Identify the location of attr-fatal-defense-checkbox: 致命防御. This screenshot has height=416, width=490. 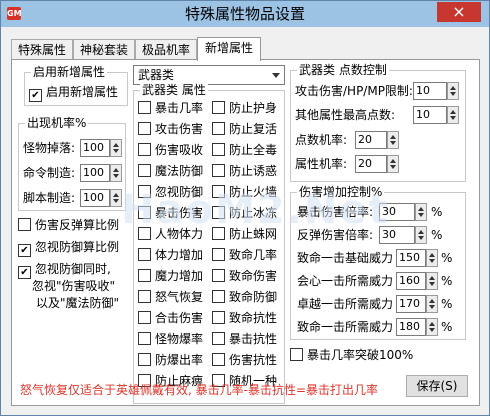
(244, 297).